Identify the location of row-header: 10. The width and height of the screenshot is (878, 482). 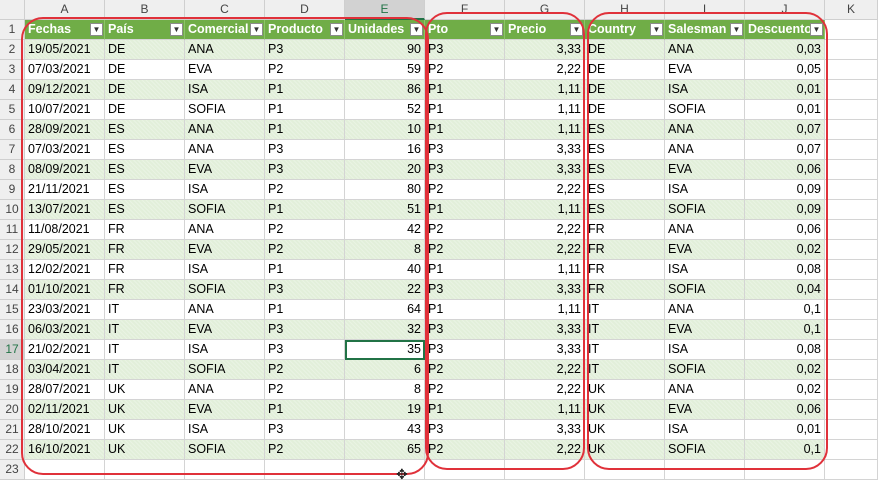
(12, 210).